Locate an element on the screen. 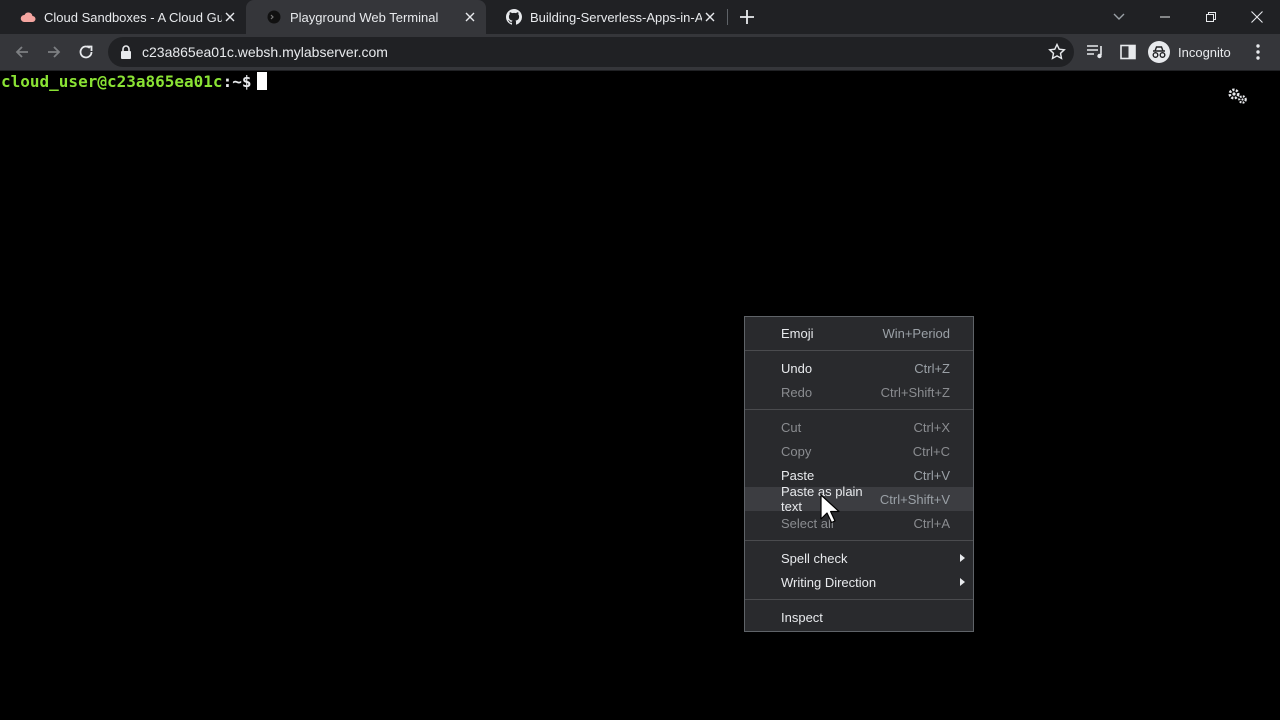  menu-item-label: Copy is located at coordinates (796, 451).